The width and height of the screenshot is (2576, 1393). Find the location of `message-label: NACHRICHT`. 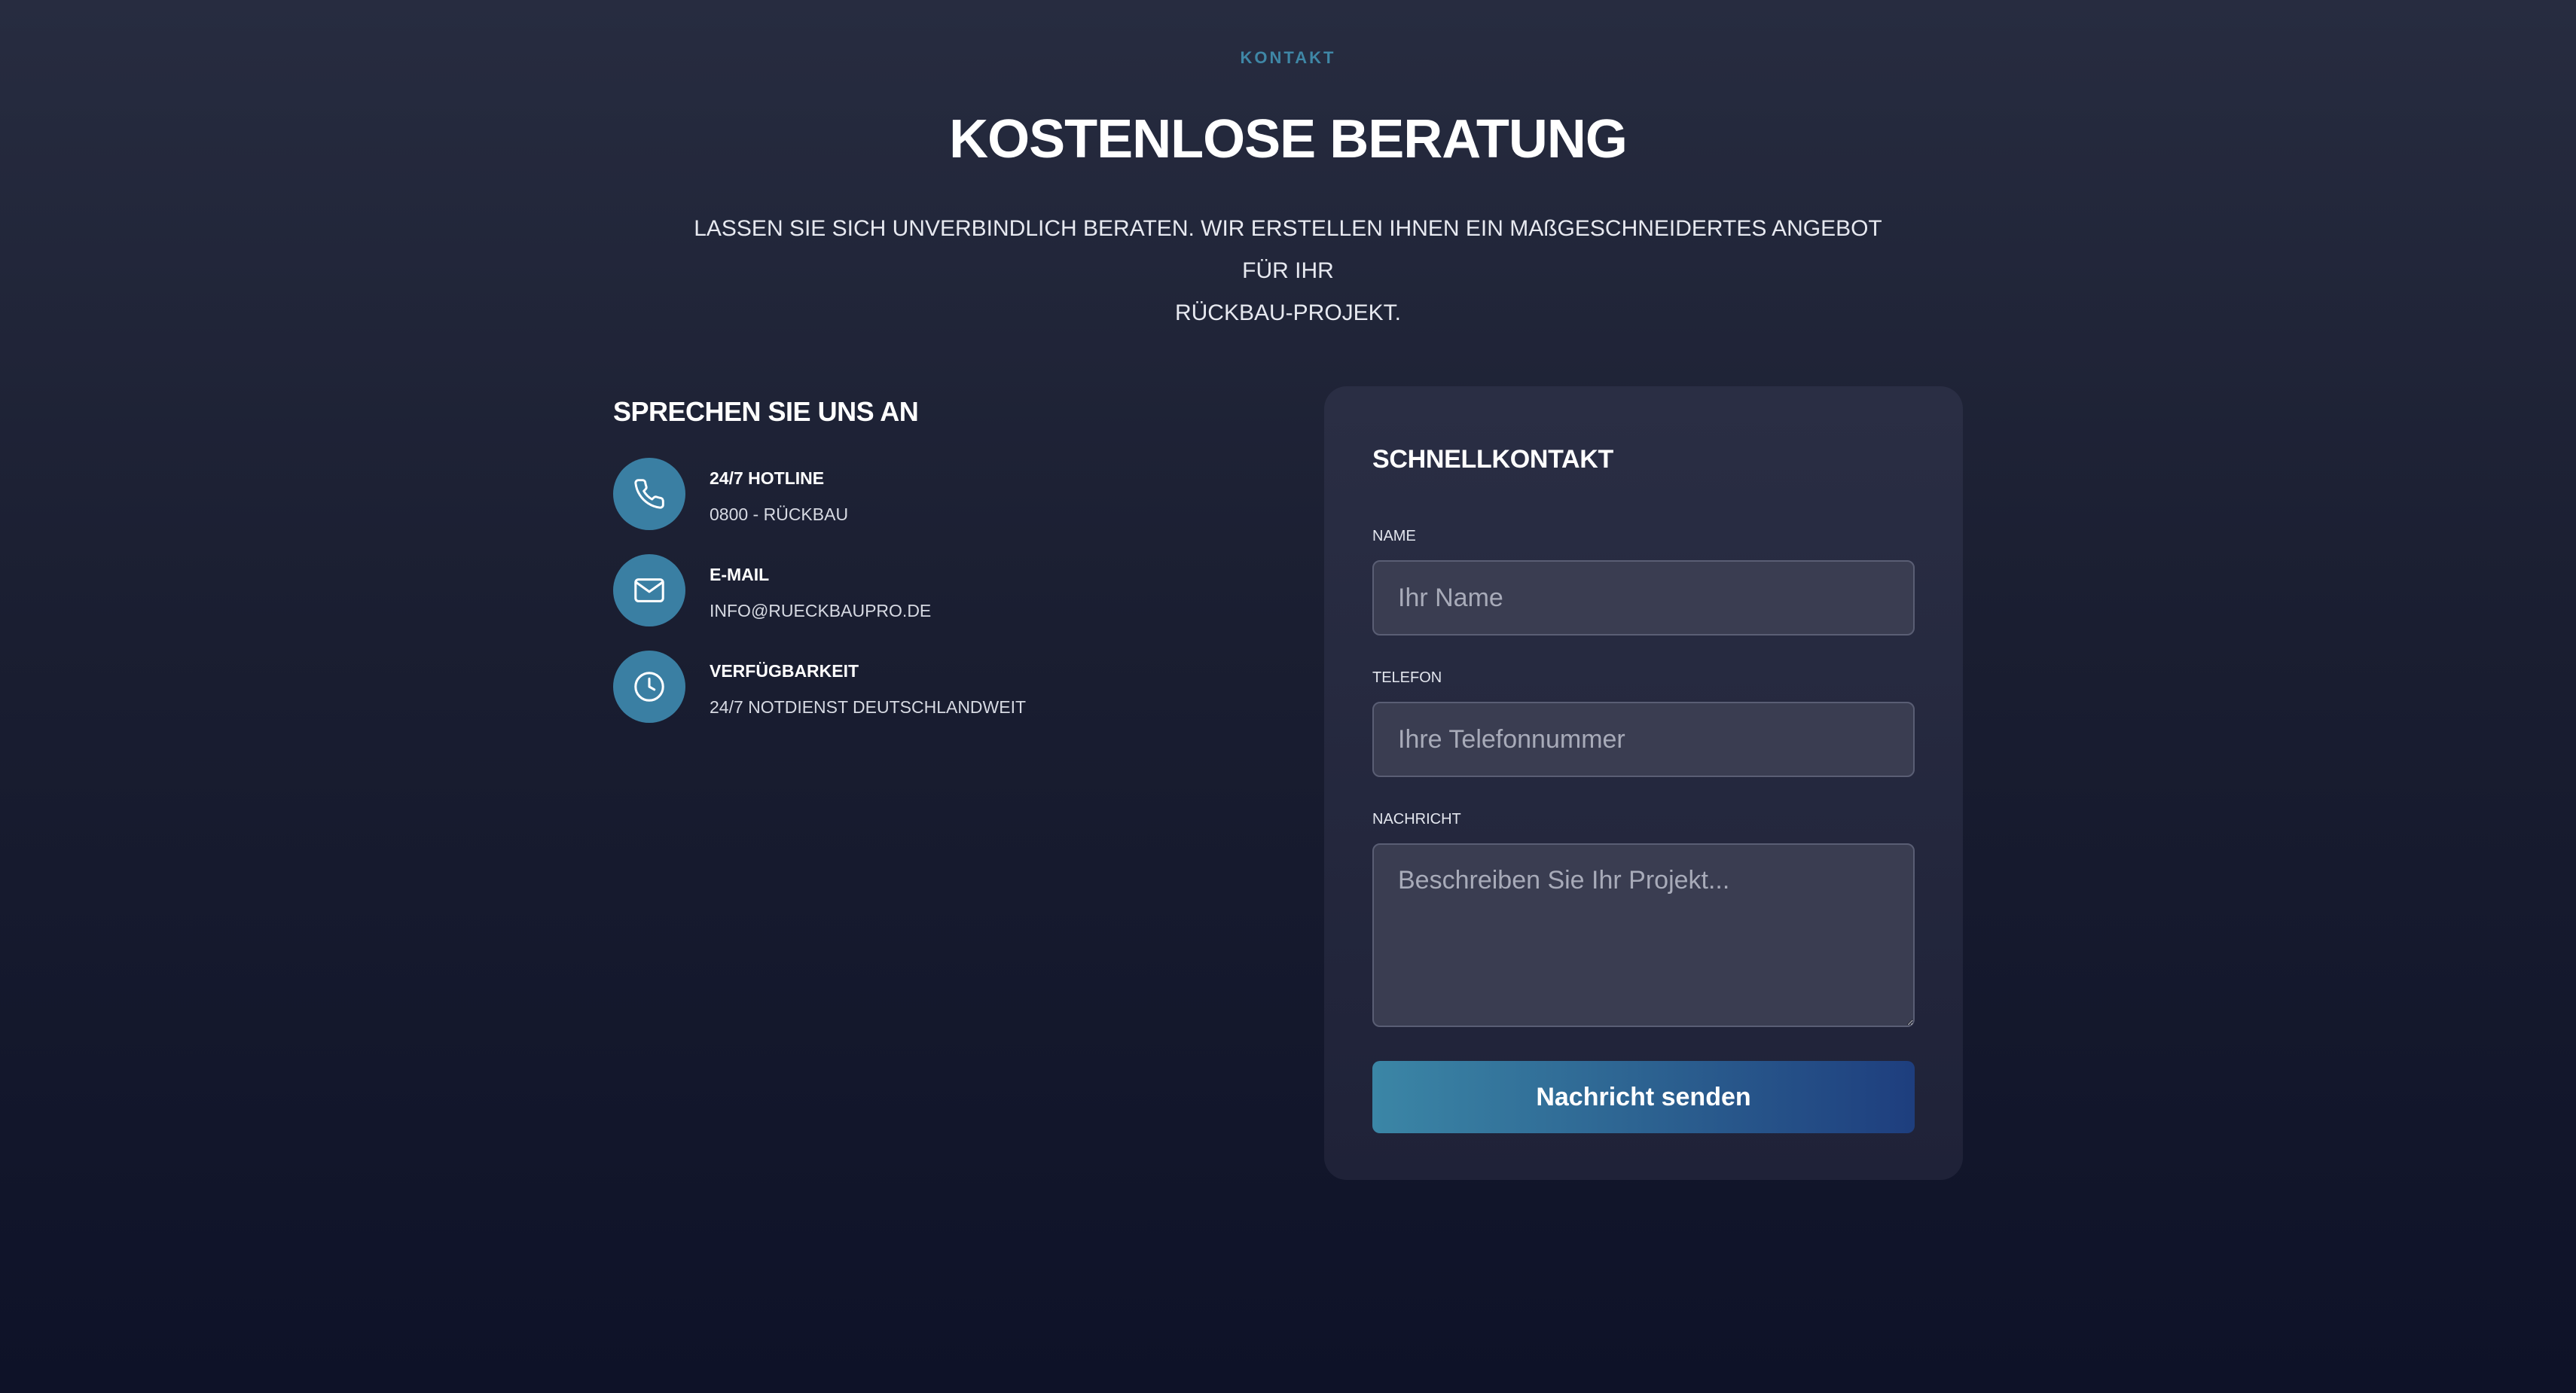

message-label: NACHRICHT is located at coordinates (1417, 819).